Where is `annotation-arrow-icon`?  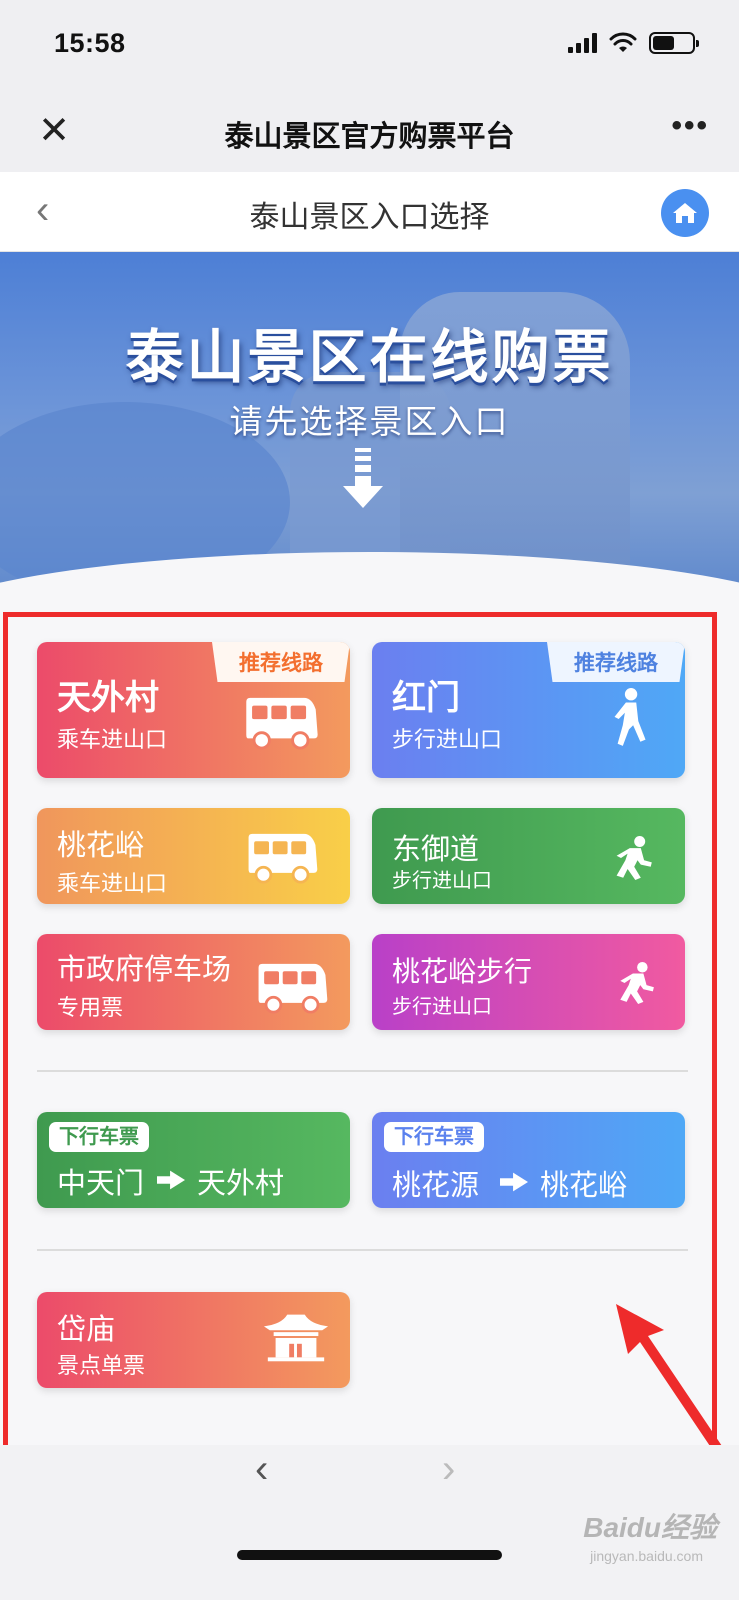
annotation-arrow-icon is located at coordinates (671, 1381).